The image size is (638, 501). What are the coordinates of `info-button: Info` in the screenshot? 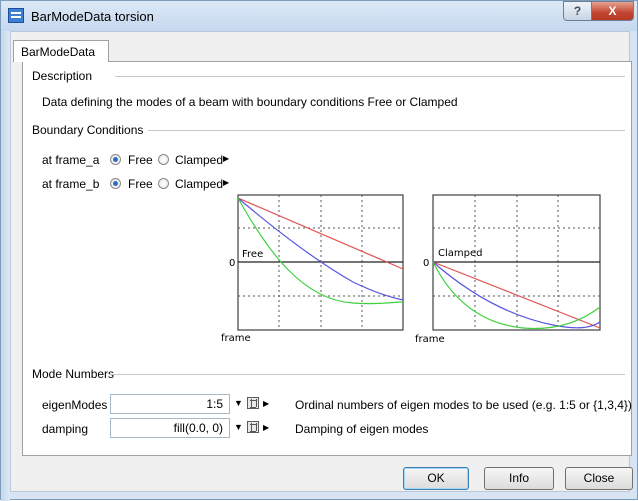 It's located at (519, 478).